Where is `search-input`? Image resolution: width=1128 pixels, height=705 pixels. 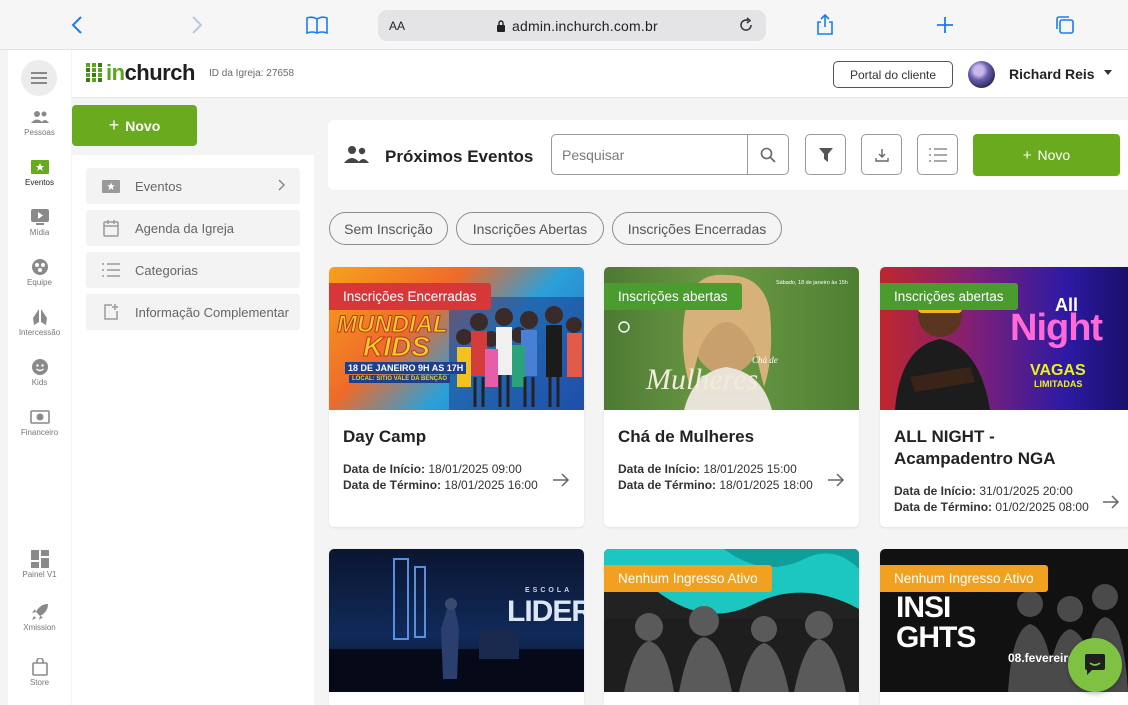 search-input is located at coordinates (649, 154).